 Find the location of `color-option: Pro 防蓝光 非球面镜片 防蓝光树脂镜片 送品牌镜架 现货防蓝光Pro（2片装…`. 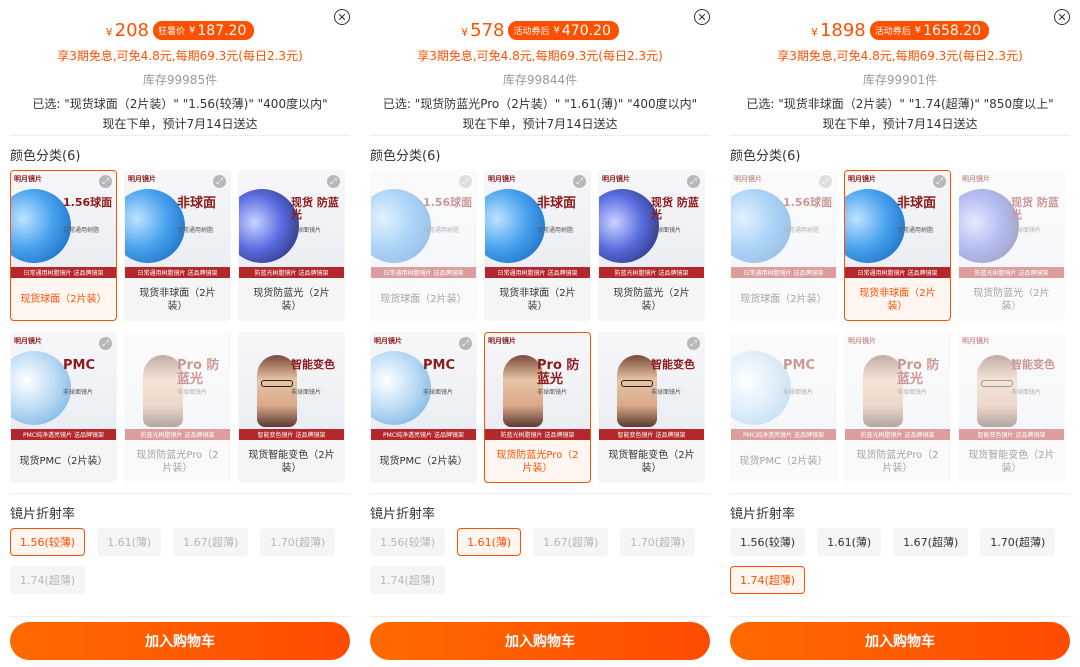

color-option: Pro 防蓝光 非球面镜片 防蓝光树脂镜片 送品牌镜架 现货防蓝光Pro（2片装… is located at coordinates (177, 407).